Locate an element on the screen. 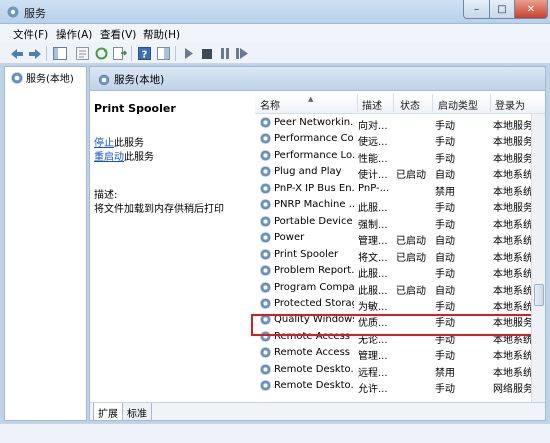  table-row: PNRP Machine ... 此服... 手动 本地服务 is located at coordinates (394, 206).